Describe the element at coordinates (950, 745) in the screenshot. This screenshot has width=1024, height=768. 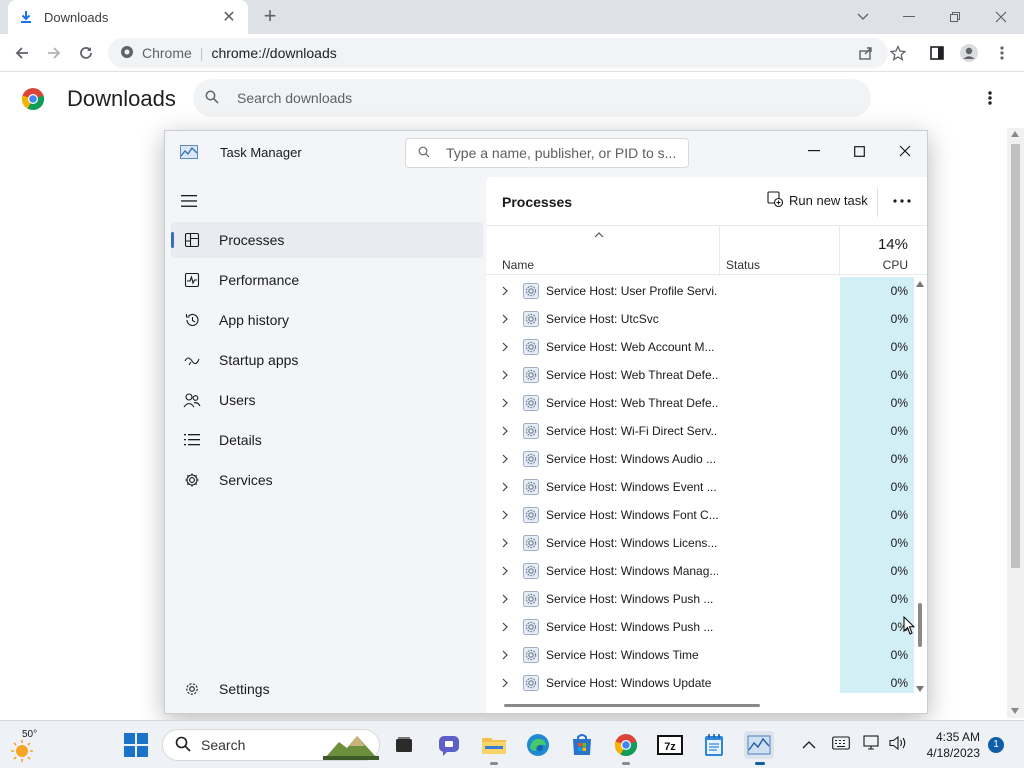
I see `clock: 4:35 AM 4/18/2023` at that location.